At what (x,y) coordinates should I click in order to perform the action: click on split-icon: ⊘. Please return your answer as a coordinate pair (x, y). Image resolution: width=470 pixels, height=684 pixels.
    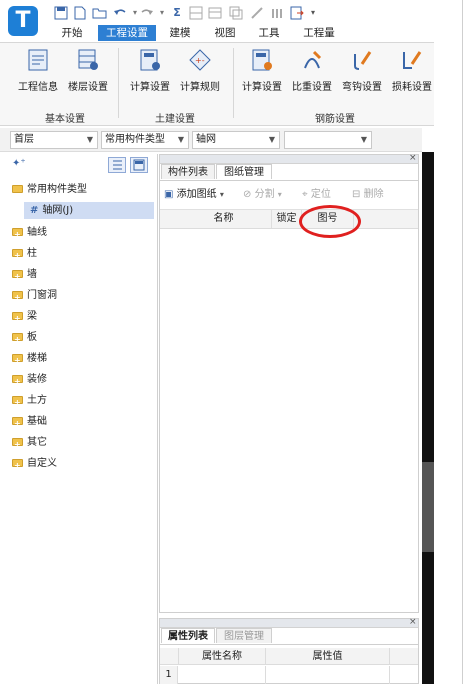
    Looking at the image, I should click on (247, 194).